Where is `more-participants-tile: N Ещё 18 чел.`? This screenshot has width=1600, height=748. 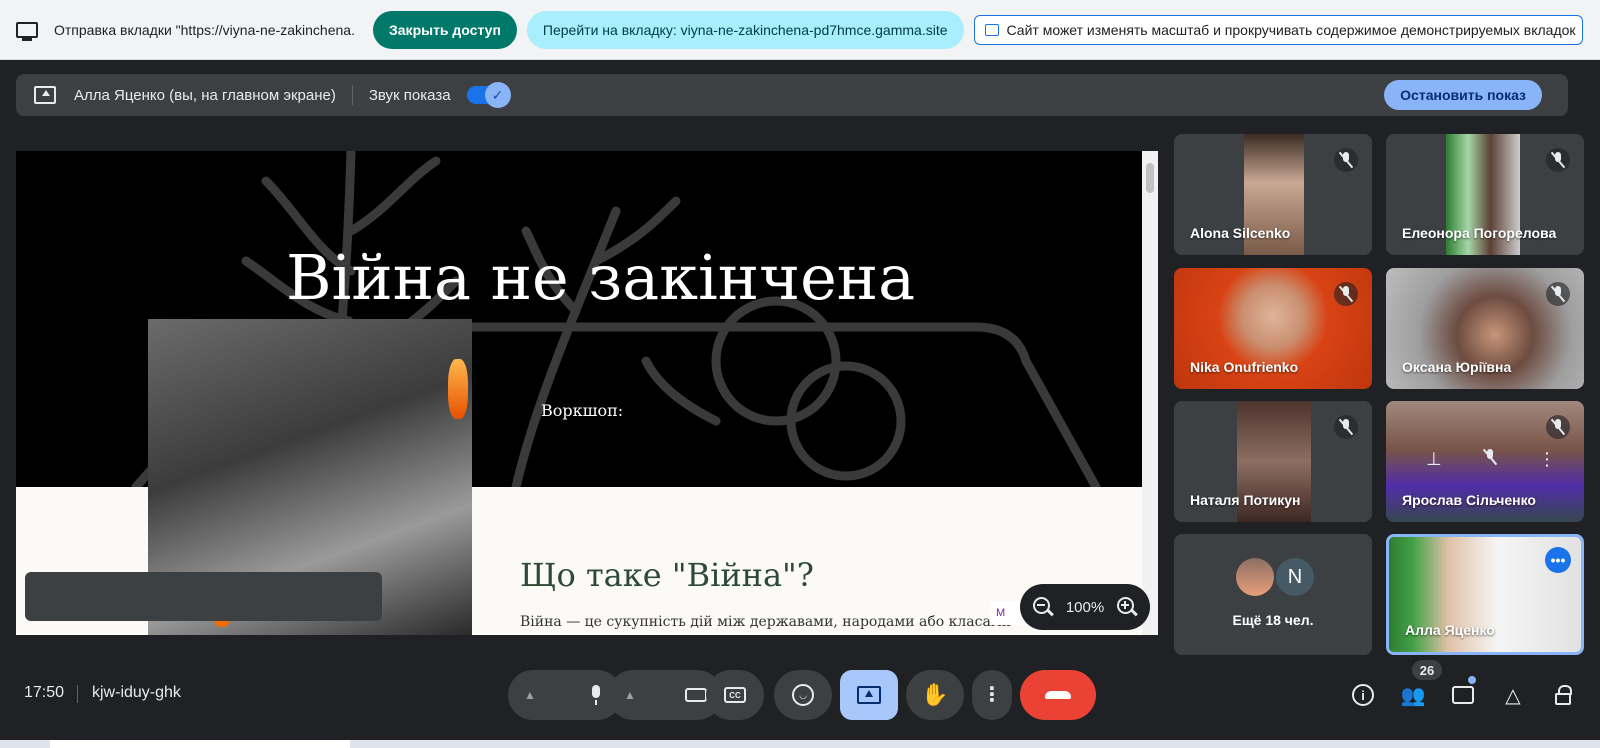 more-participants-tile: N Ещё 18 чел. is located at coordinates (1273, 594).